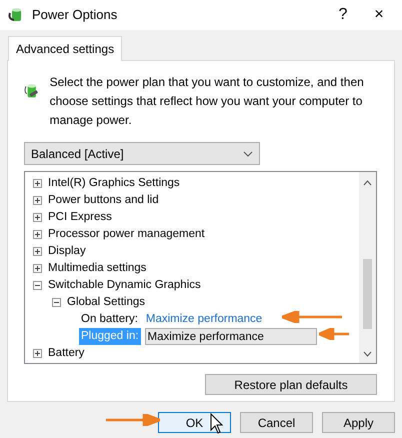  I want to click on tree-item: Battery, so click(66, 353).